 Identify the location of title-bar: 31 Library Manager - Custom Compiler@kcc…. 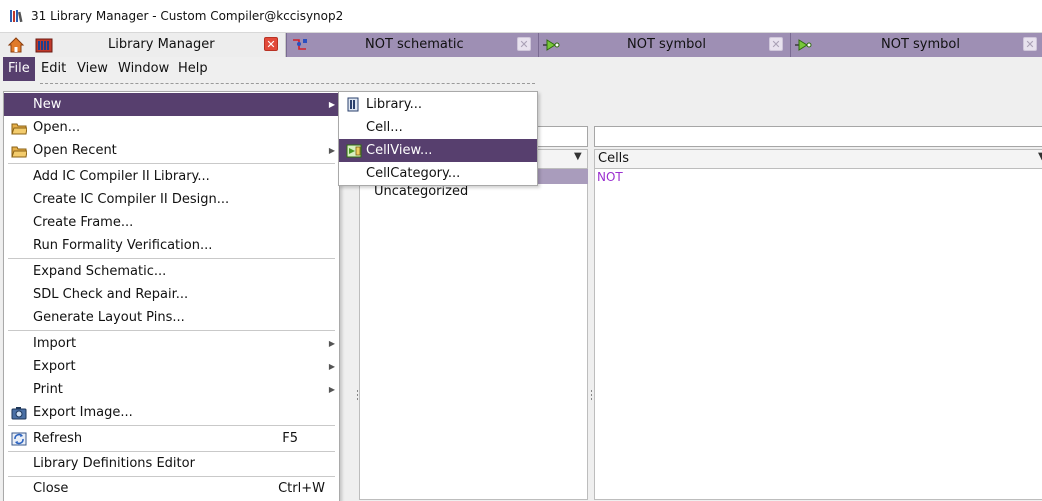
(521, 16).